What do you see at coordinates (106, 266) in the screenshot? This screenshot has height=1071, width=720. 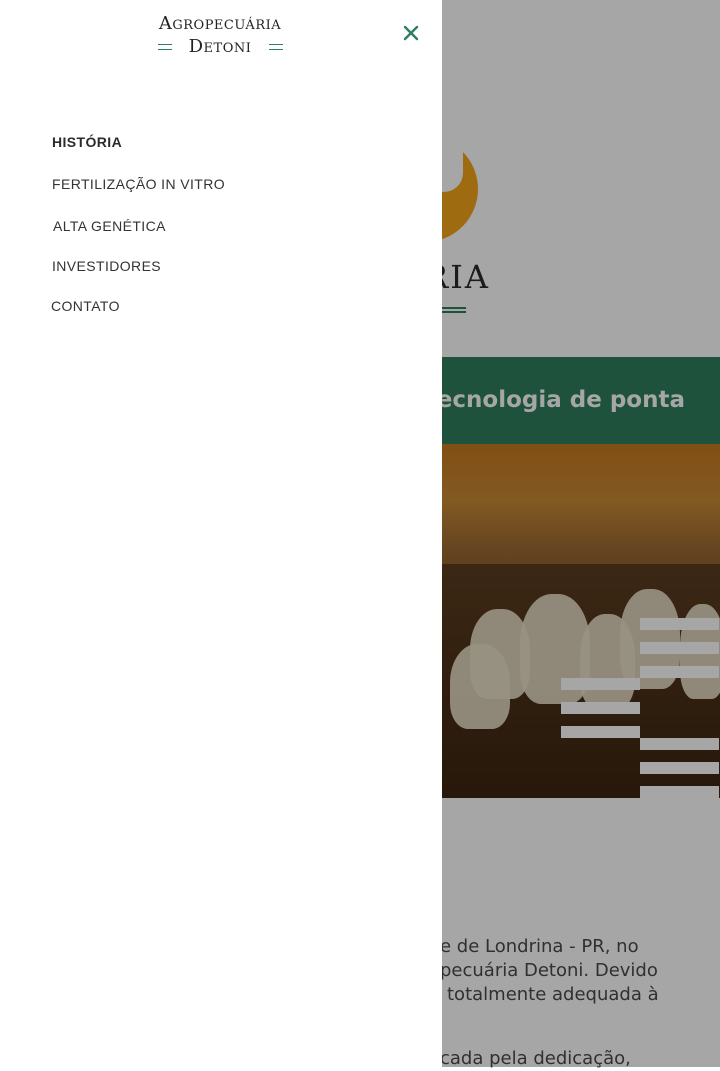 I see `menu-item-investidores: INVESTIDORES` at bounding box center [106, 266].